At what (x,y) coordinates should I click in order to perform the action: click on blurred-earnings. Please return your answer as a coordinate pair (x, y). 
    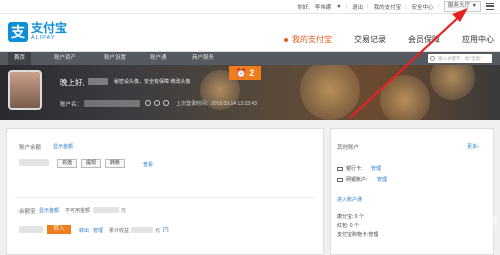
    Looking at the image, I should click on (142, 230).